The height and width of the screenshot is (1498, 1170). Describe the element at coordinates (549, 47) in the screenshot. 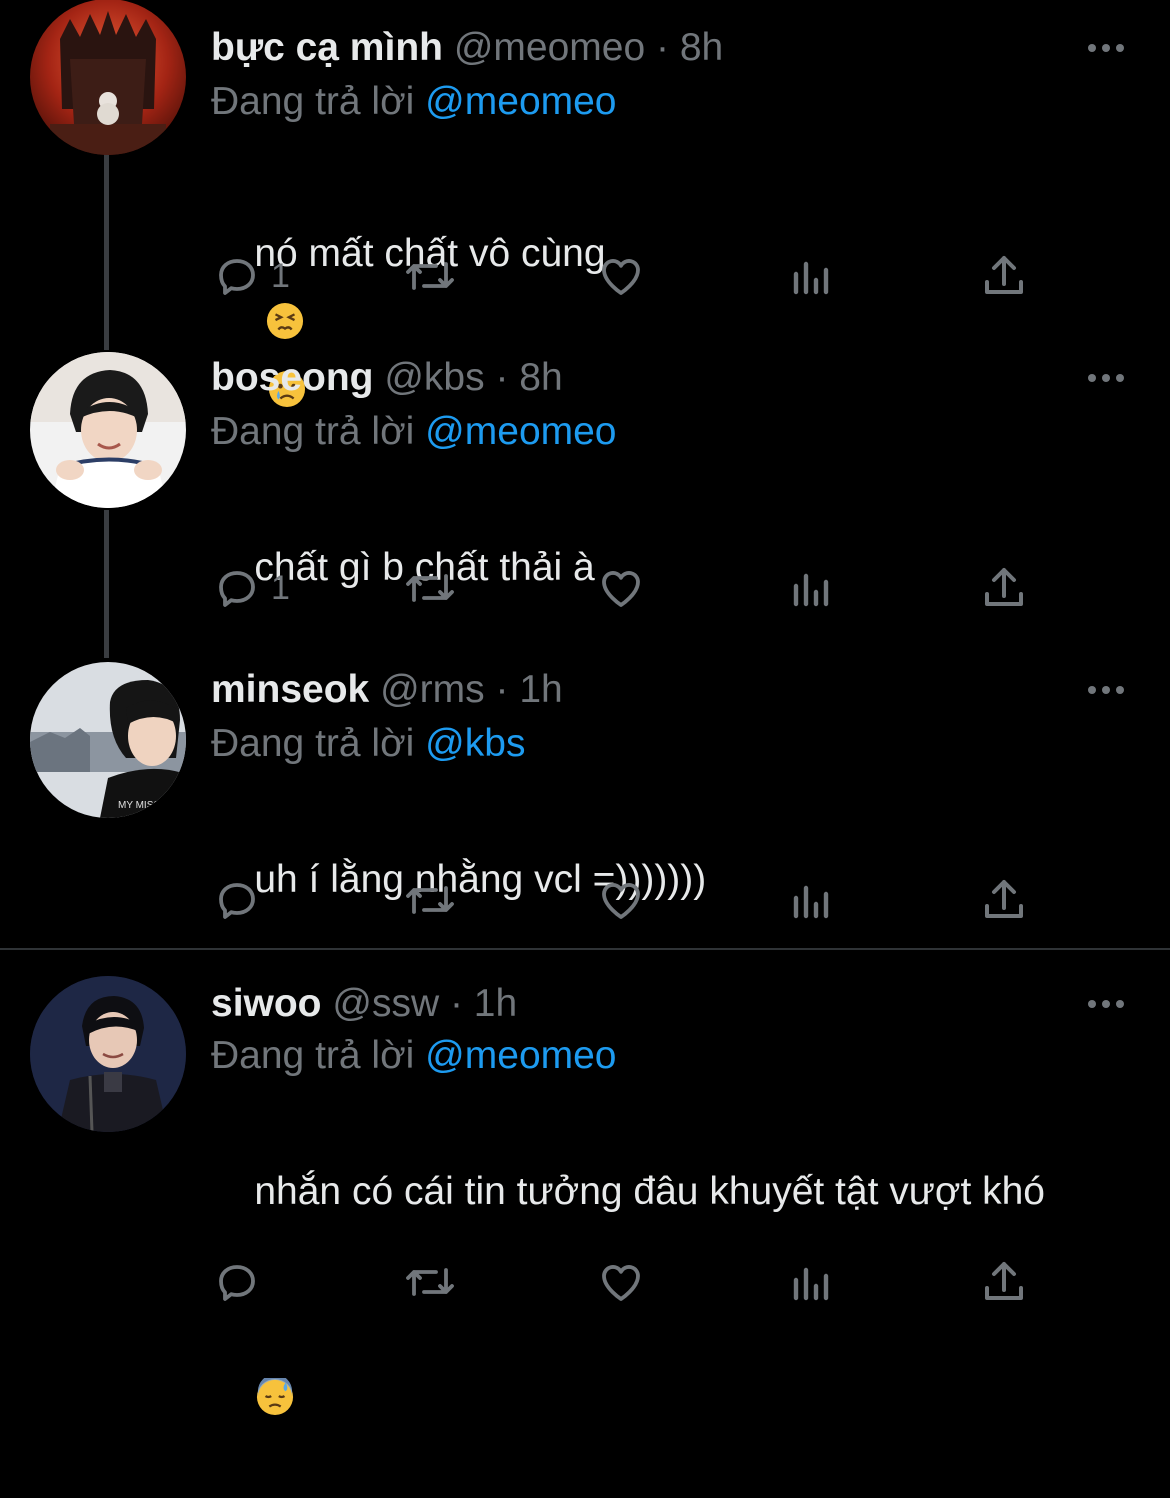

I see `handle: @meomeo` at that location.